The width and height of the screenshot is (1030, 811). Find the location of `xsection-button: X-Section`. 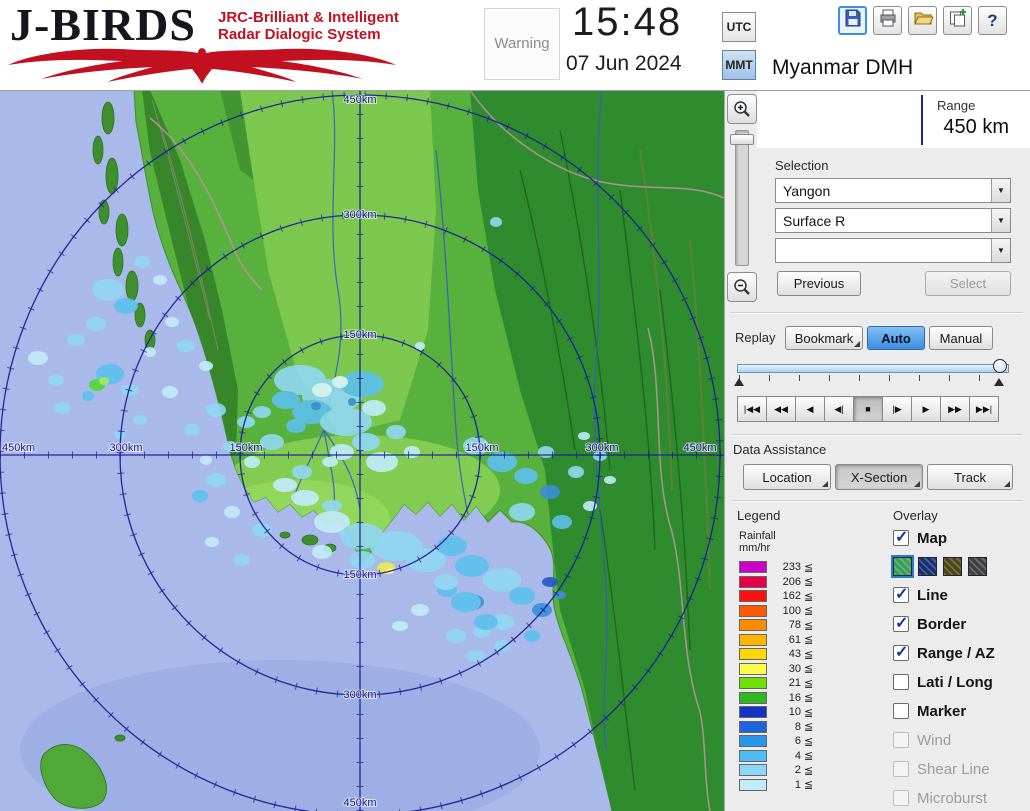

xsection-button: X-Section is located at coordinates (879, 477).